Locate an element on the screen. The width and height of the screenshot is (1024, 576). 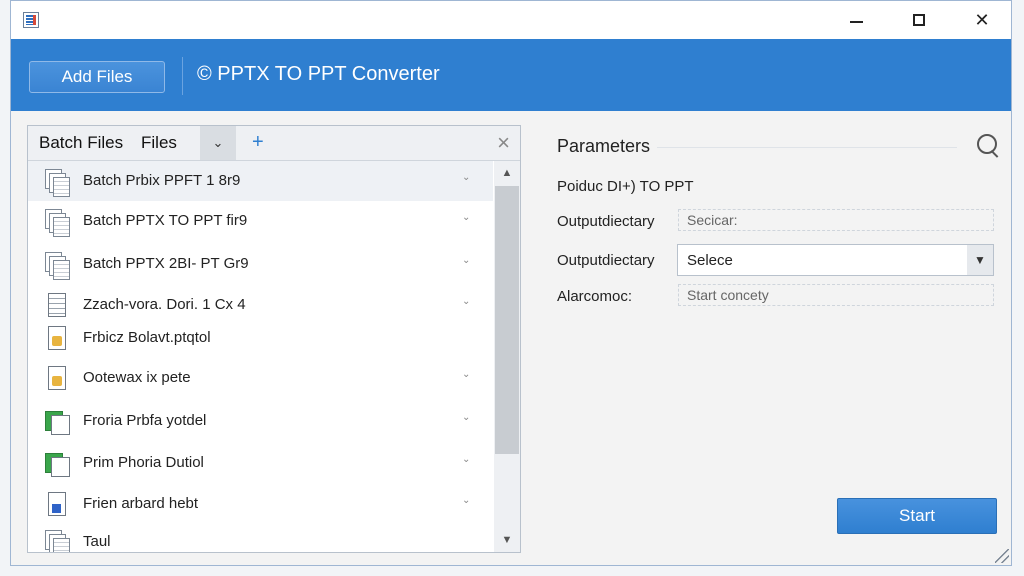
tab-dropdown-button: ⌄ is located at coordinates (218, 143).